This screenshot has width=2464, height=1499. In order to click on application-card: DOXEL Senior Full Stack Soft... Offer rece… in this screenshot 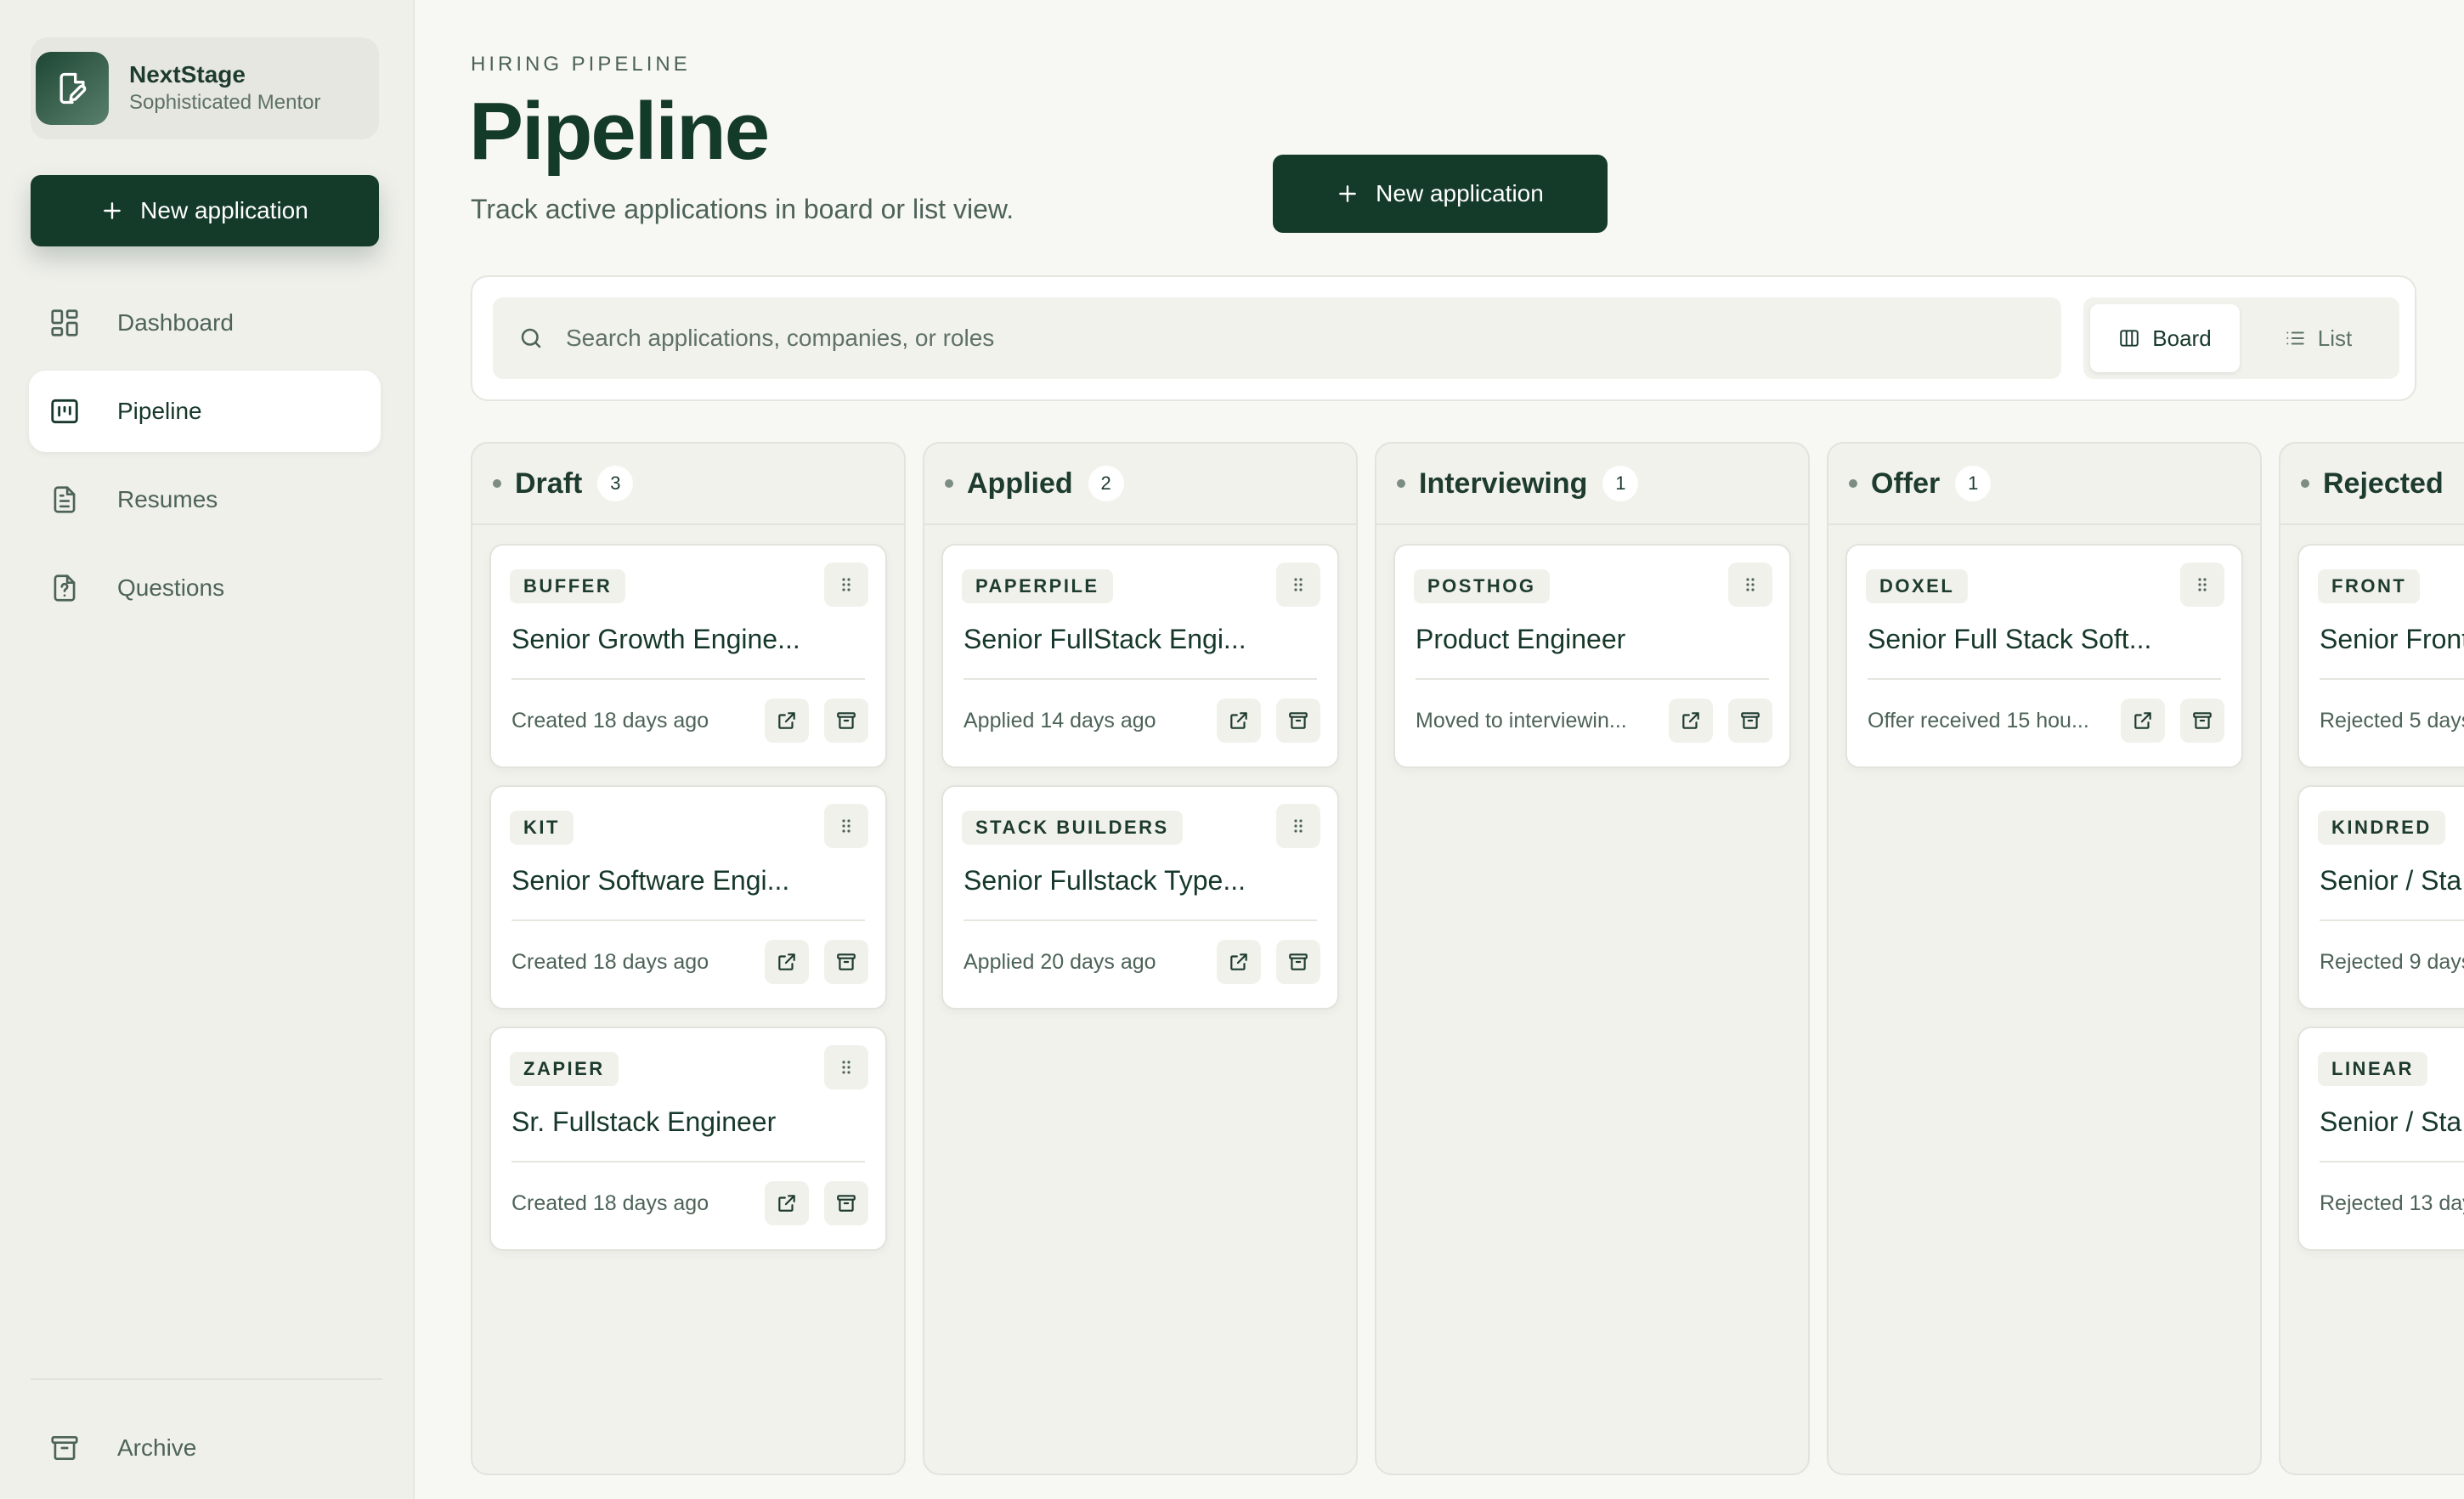, I will do `click(2044, 656)`.